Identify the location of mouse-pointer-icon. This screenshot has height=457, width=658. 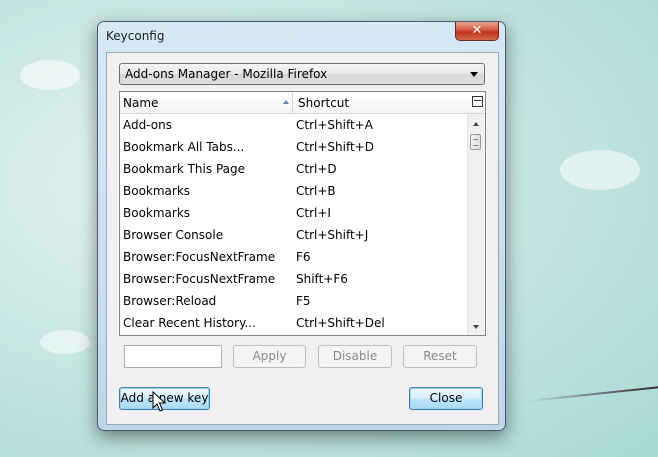
(159, 401).